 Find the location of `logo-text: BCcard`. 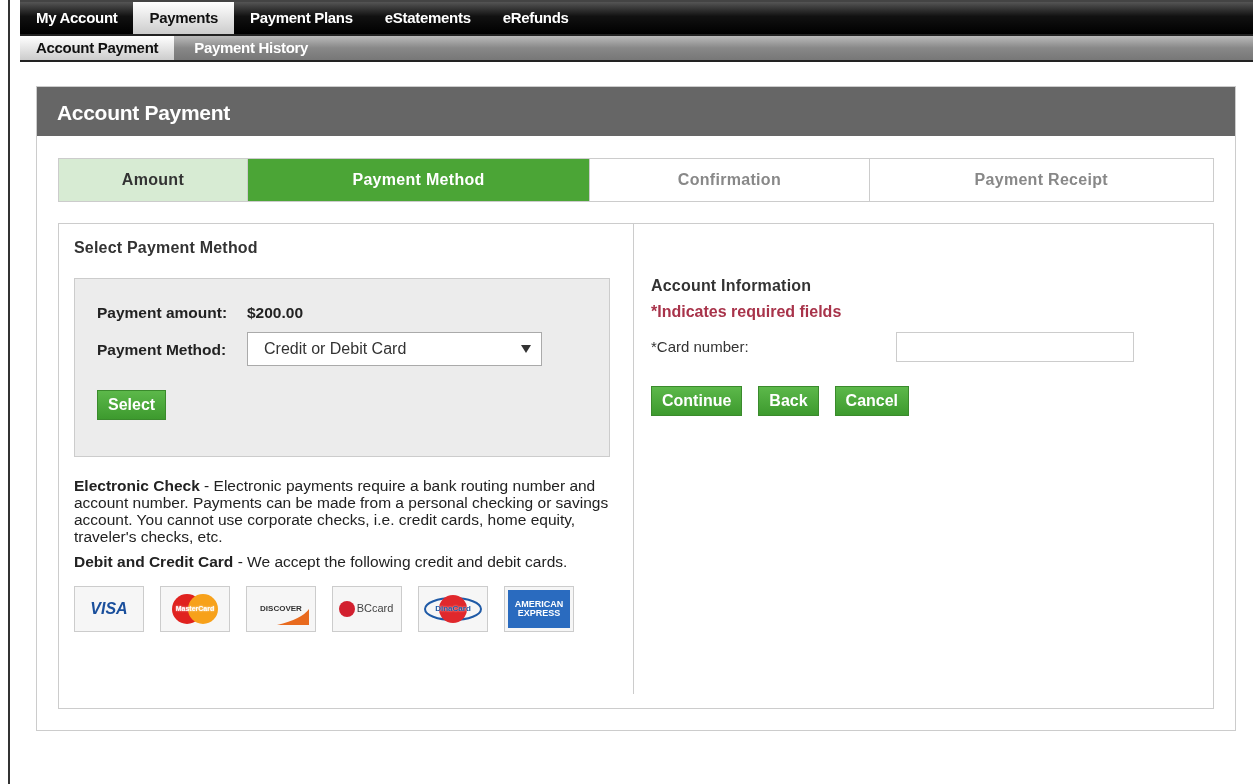

logo-text: BCcard is located at coordinates (375, 609).